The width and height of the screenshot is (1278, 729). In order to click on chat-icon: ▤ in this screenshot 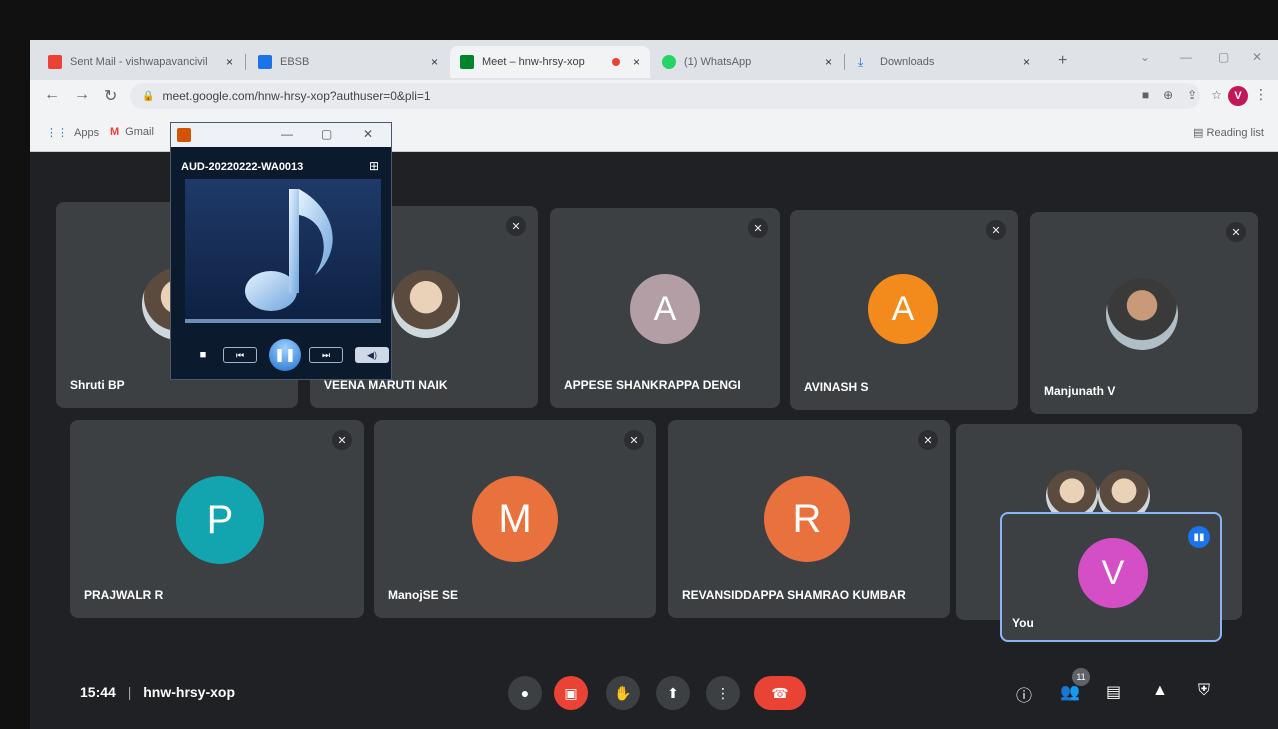, I will do `click(1113, 692)`.